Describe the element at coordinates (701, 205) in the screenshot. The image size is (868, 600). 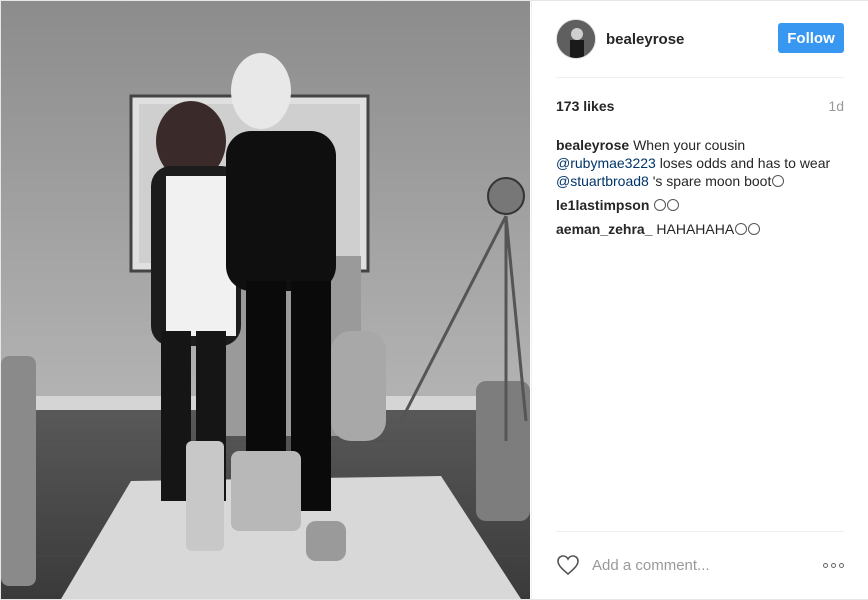
I see `comment: le1lastimpson` at that location.